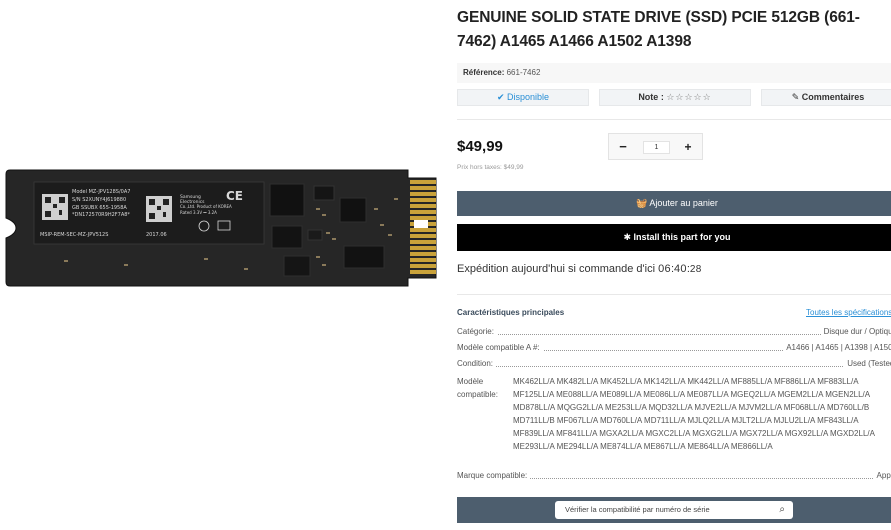 This screenshot has height=530, width=891. What do you see at coordinates (837, 348) in the screenshot?
I see `spec-value: A1466 | A1465 | A1398 | A1502` at bounding box center [837, 348].